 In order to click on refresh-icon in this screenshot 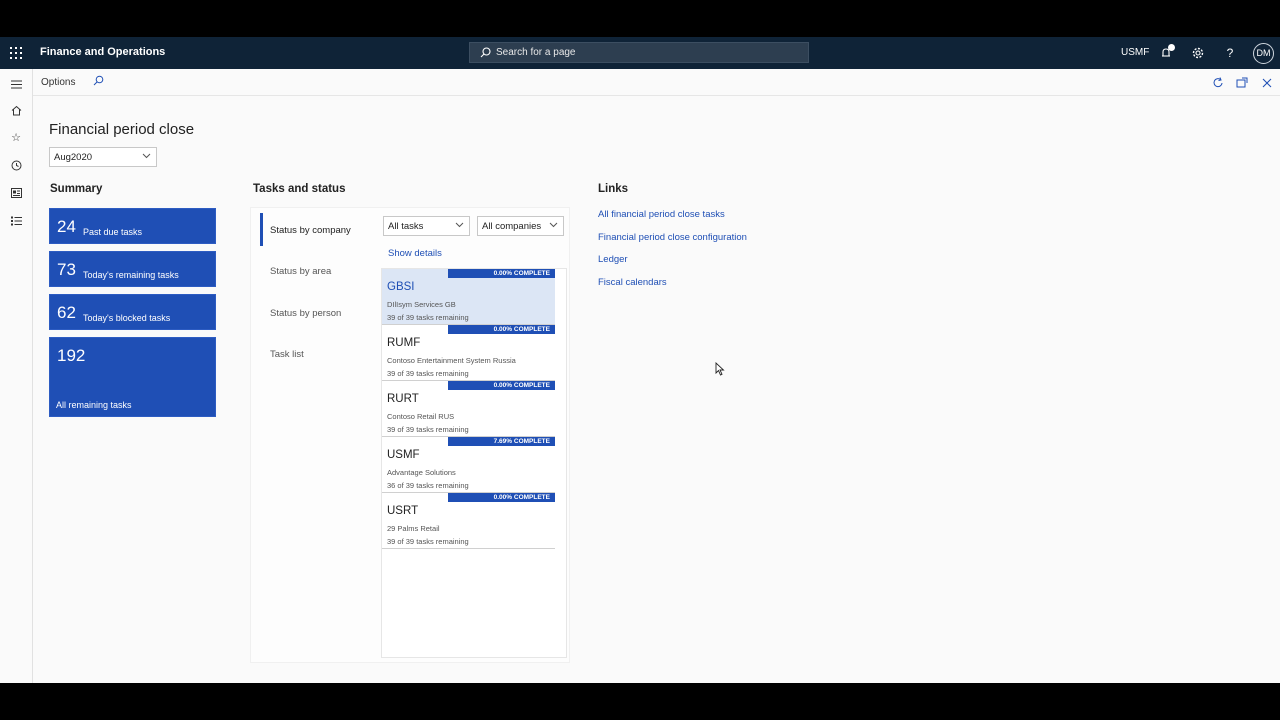, I will do `click(1218, 83)`.